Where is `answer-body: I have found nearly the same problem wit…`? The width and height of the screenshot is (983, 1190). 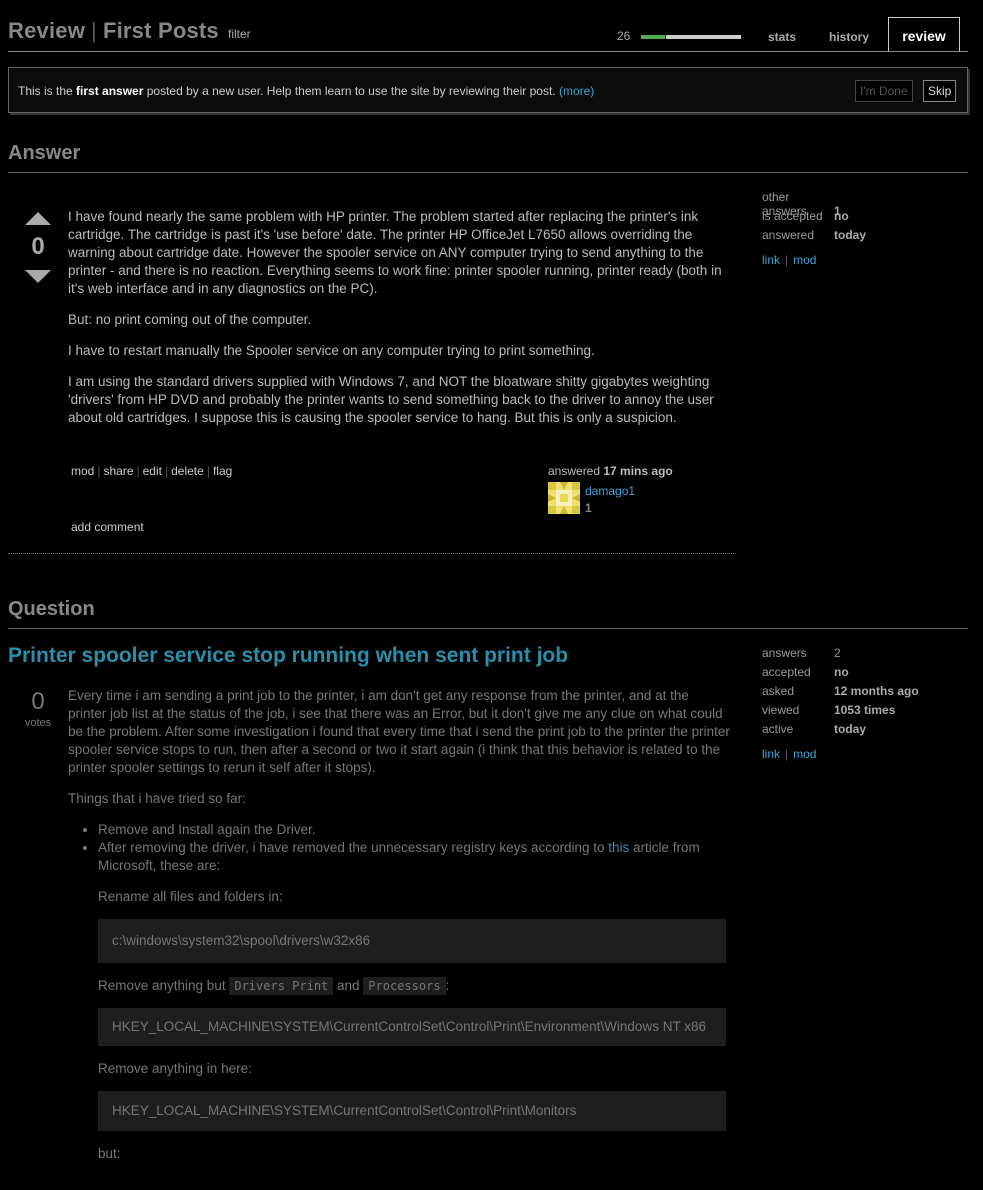 answer-body: I have found nearly the same problem wit… is located at coordinates (399, 324).